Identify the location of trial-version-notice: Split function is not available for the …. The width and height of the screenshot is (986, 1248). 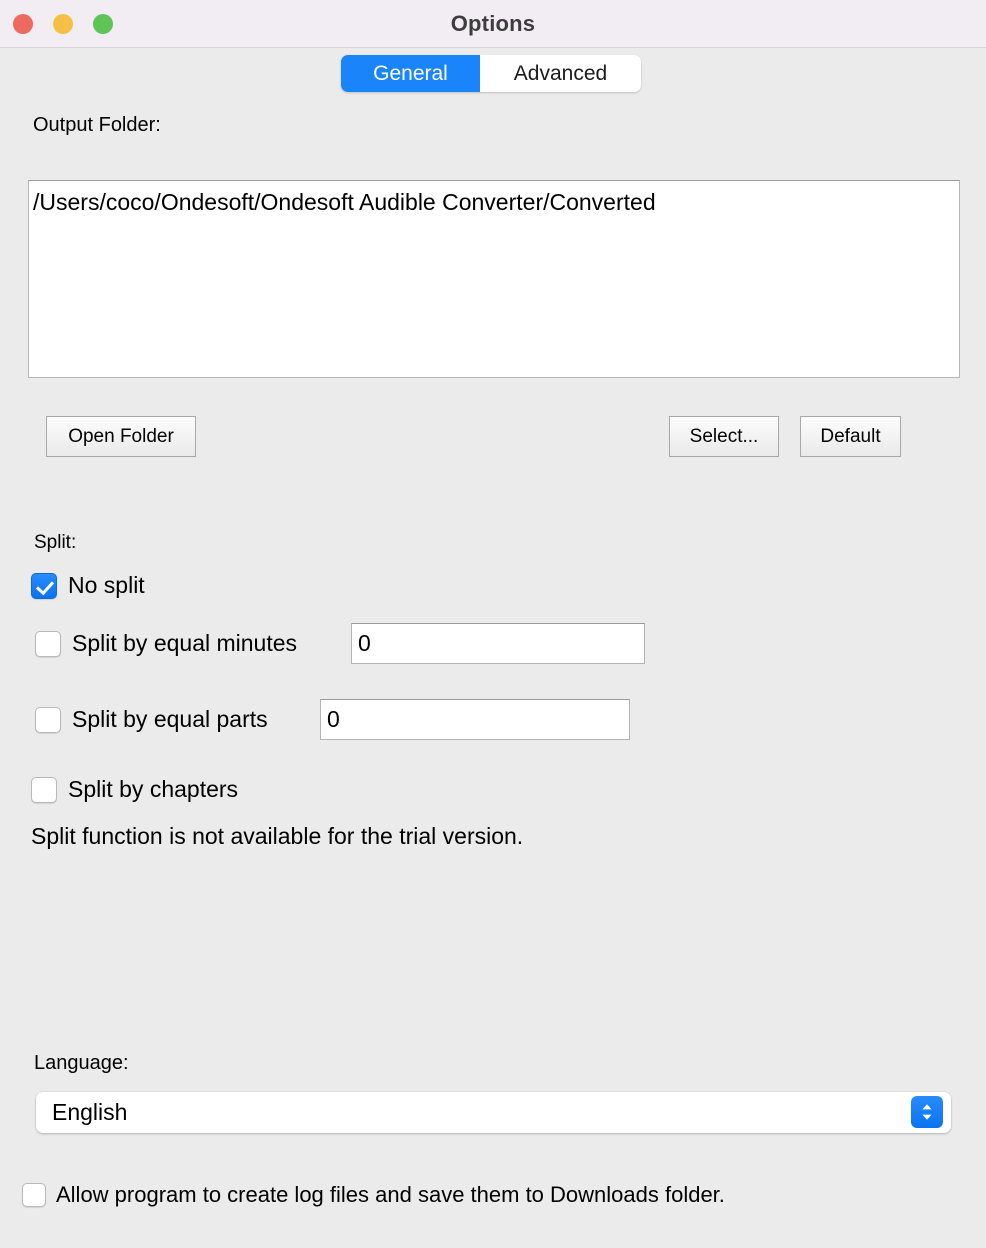
(277, 836).